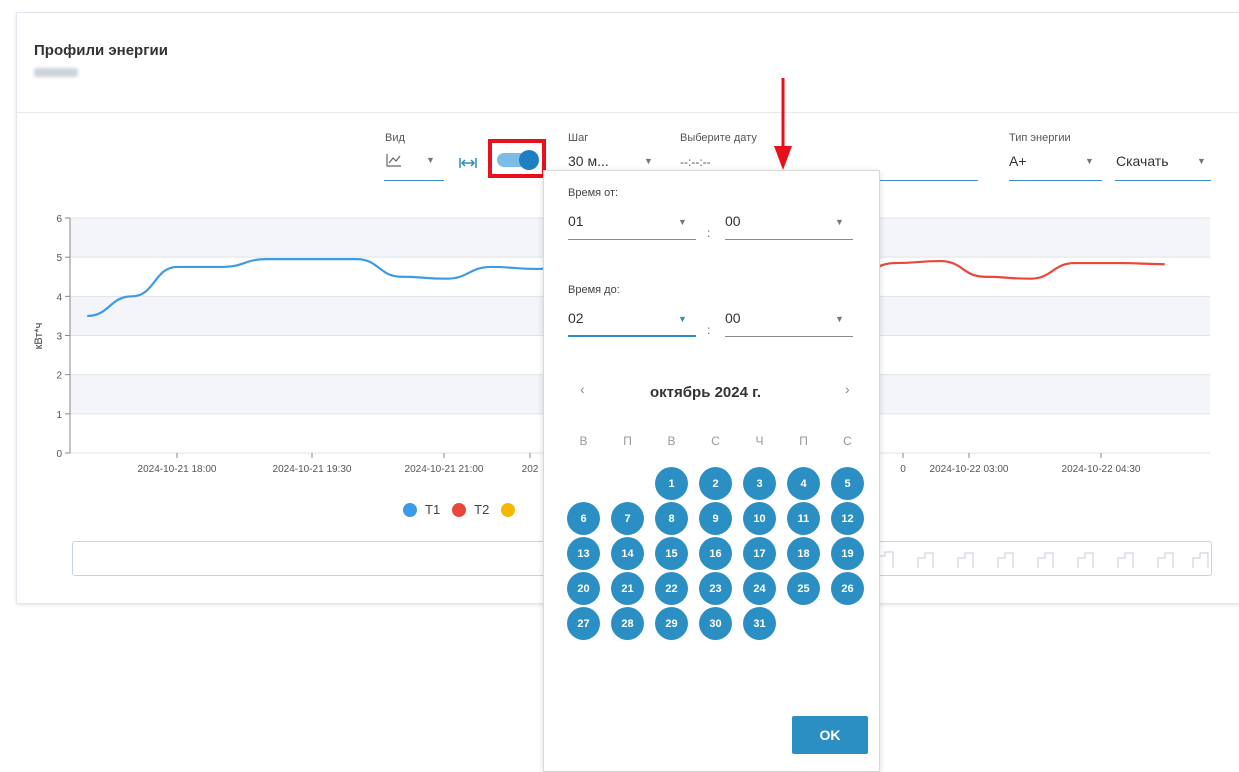 This screenshot has width=1239, height=772. I want to click on calendar-day: 20, so click(583, 588).